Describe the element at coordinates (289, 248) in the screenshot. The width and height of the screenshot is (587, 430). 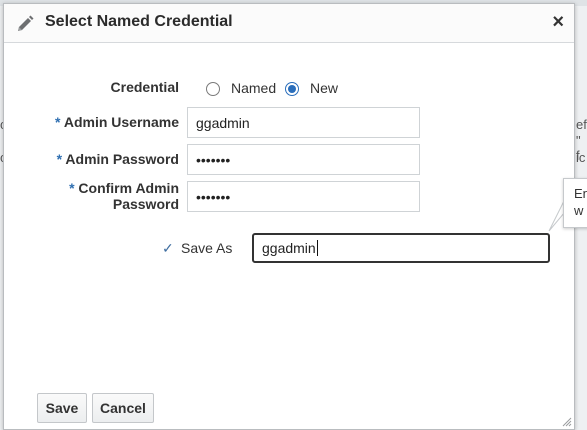
I see `save-as-value: ggadmin` at that location.